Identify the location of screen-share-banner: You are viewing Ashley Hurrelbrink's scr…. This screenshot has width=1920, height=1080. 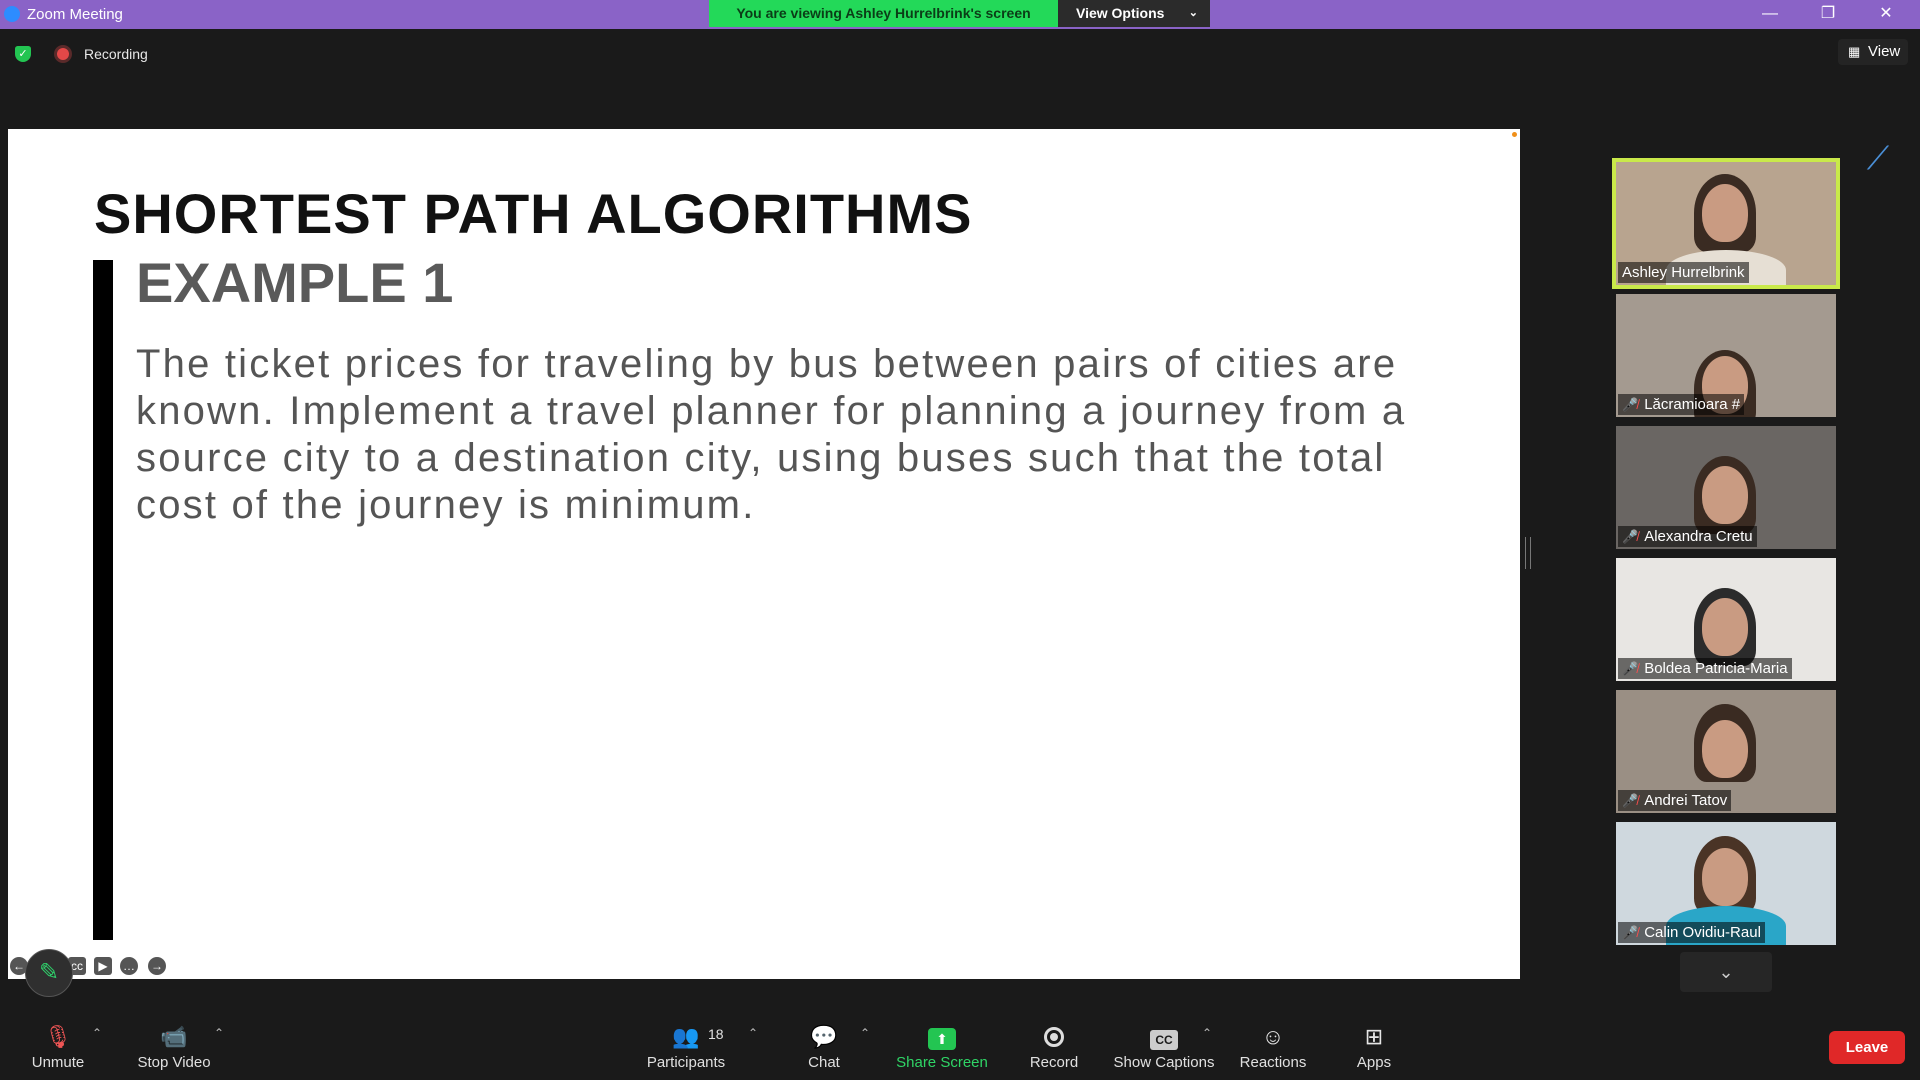
(883, 13).